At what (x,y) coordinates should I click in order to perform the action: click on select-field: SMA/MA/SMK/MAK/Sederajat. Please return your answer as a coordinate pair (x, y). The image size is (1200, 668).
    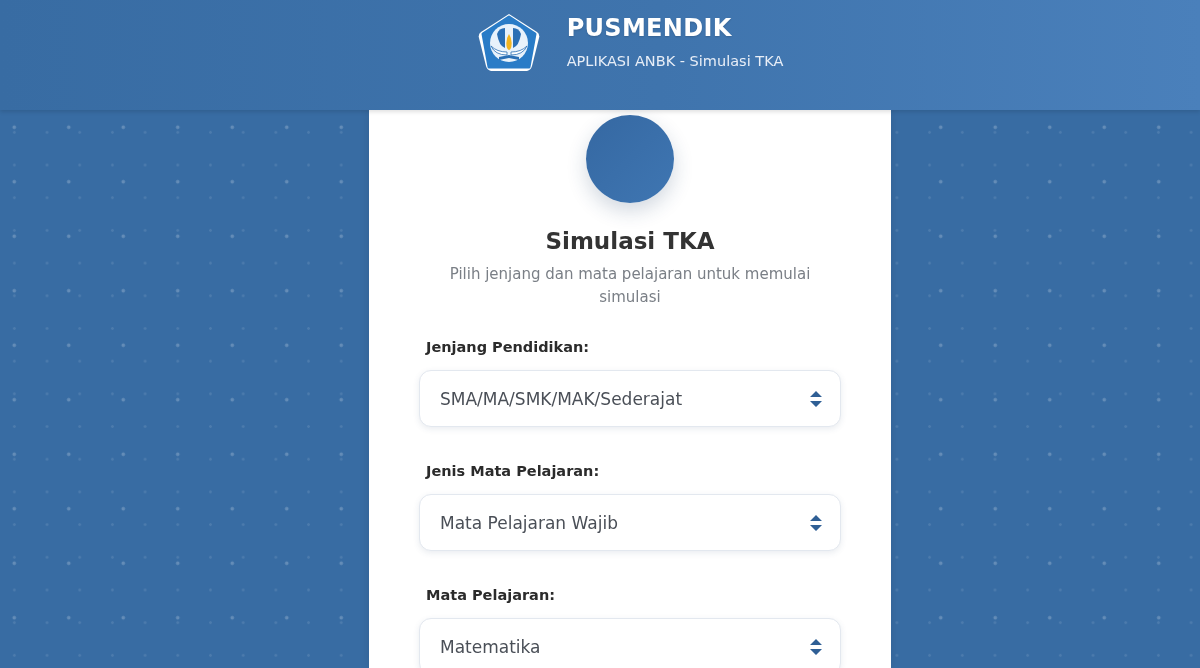
    Looking at the image, I should click on (630, 398).